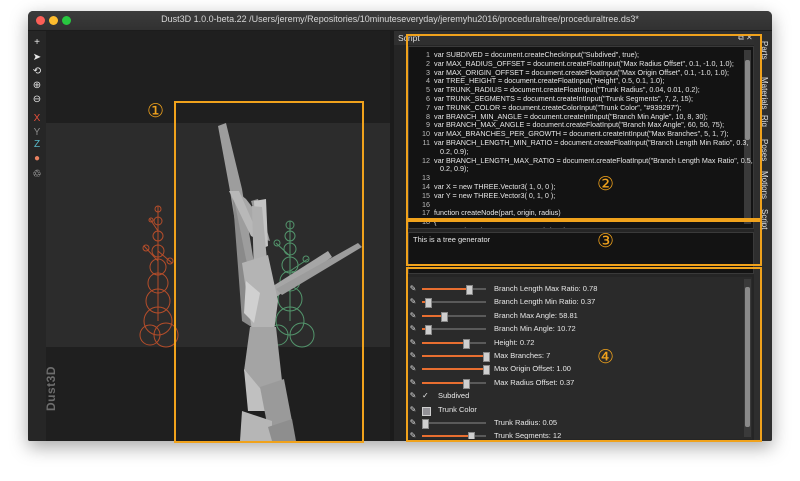 The width and height of the screenshot is (800, 481). I want to click on annotation-number-4: ④, so click(606, 357).